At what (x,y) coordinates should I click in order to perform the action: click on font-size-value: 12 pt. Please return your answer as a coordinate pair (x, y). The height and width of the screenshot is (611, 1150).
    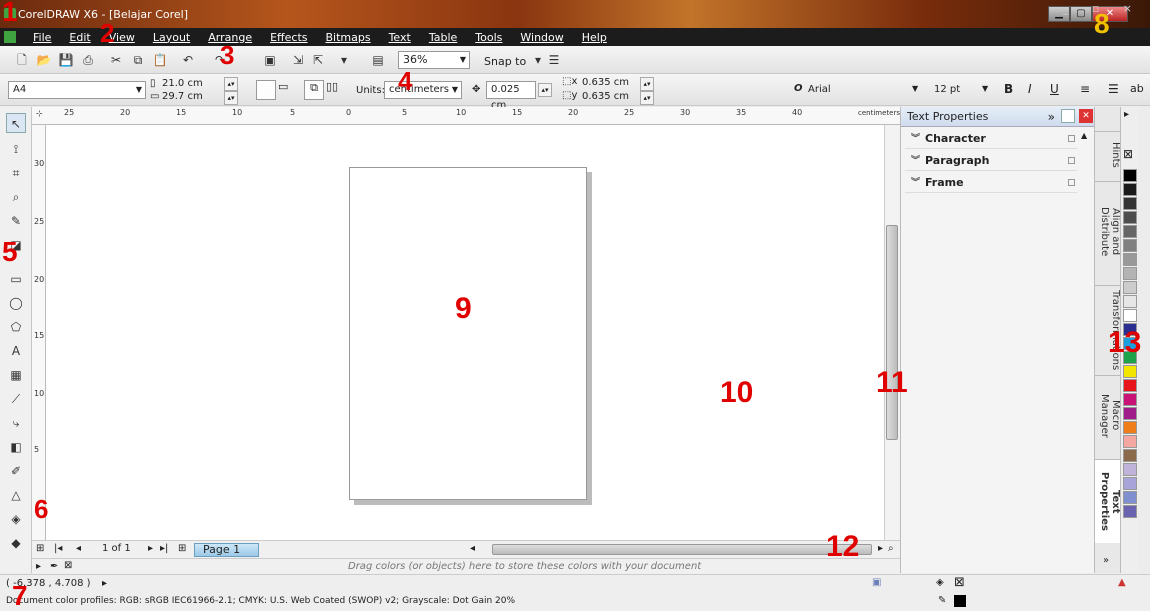
    Looking at the image, I should click on (947, 89).